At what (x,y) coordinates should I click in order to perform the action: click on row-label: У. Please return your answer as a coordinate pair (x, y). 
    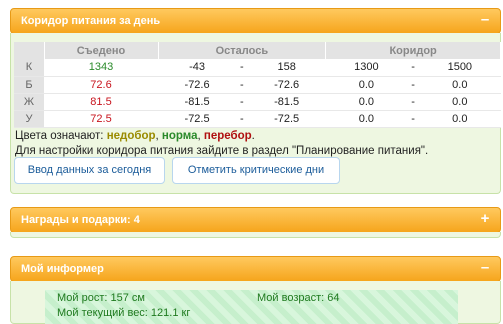
    Looking at the image, I should click on (29, 119).